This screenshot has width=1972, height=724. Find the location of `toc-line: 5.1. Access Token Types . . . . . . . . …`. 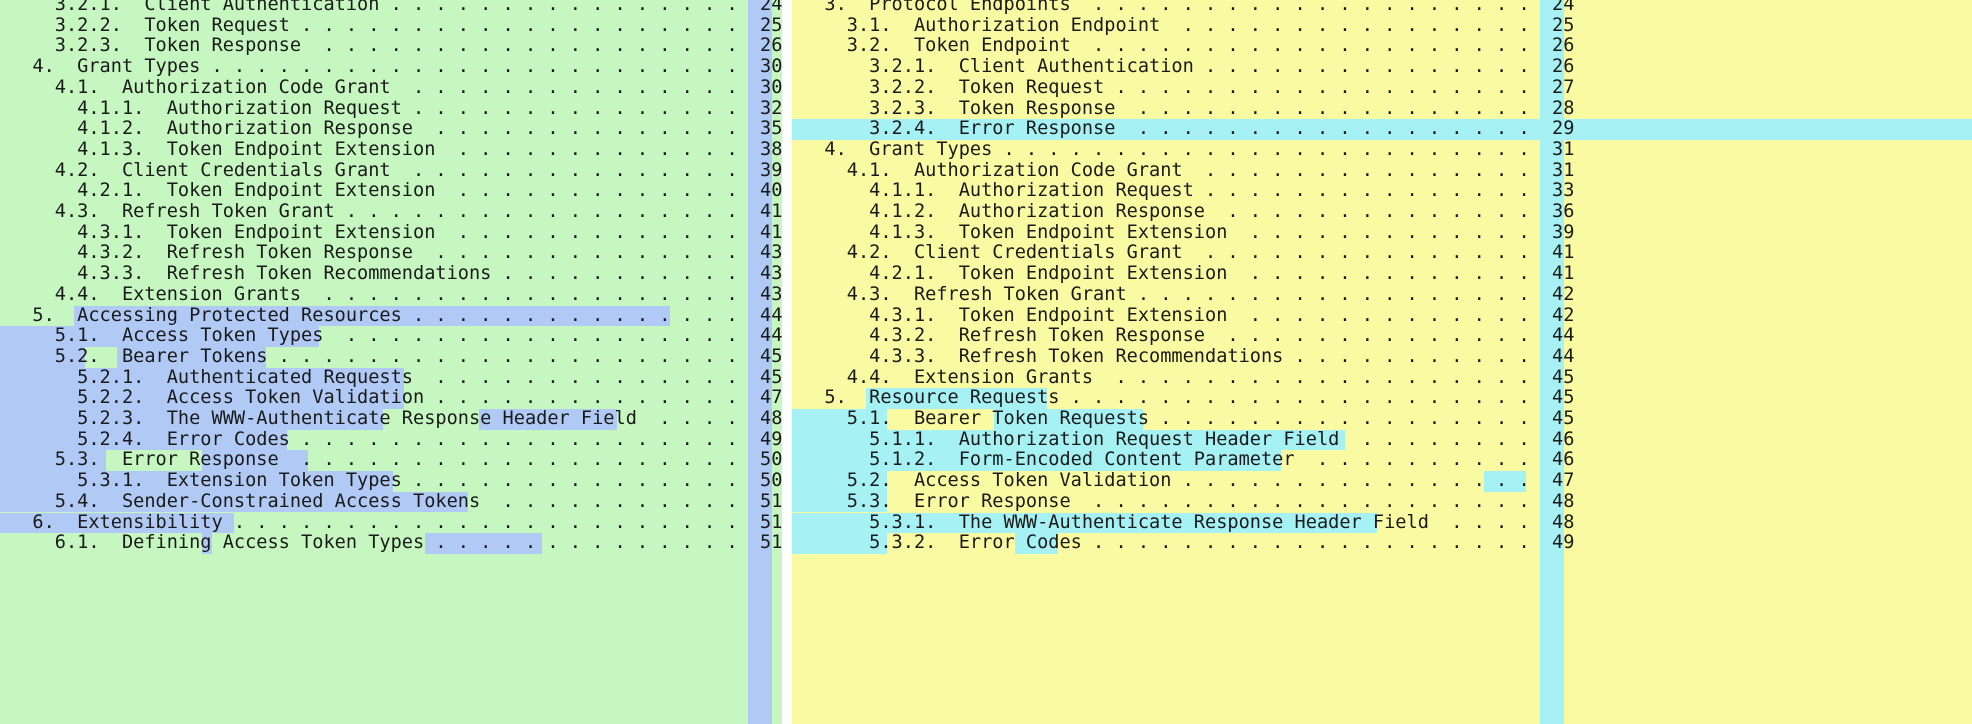

toc-line: 5.1. Access Token Types . . . . . . . . … is located at coordinates (391, 336).